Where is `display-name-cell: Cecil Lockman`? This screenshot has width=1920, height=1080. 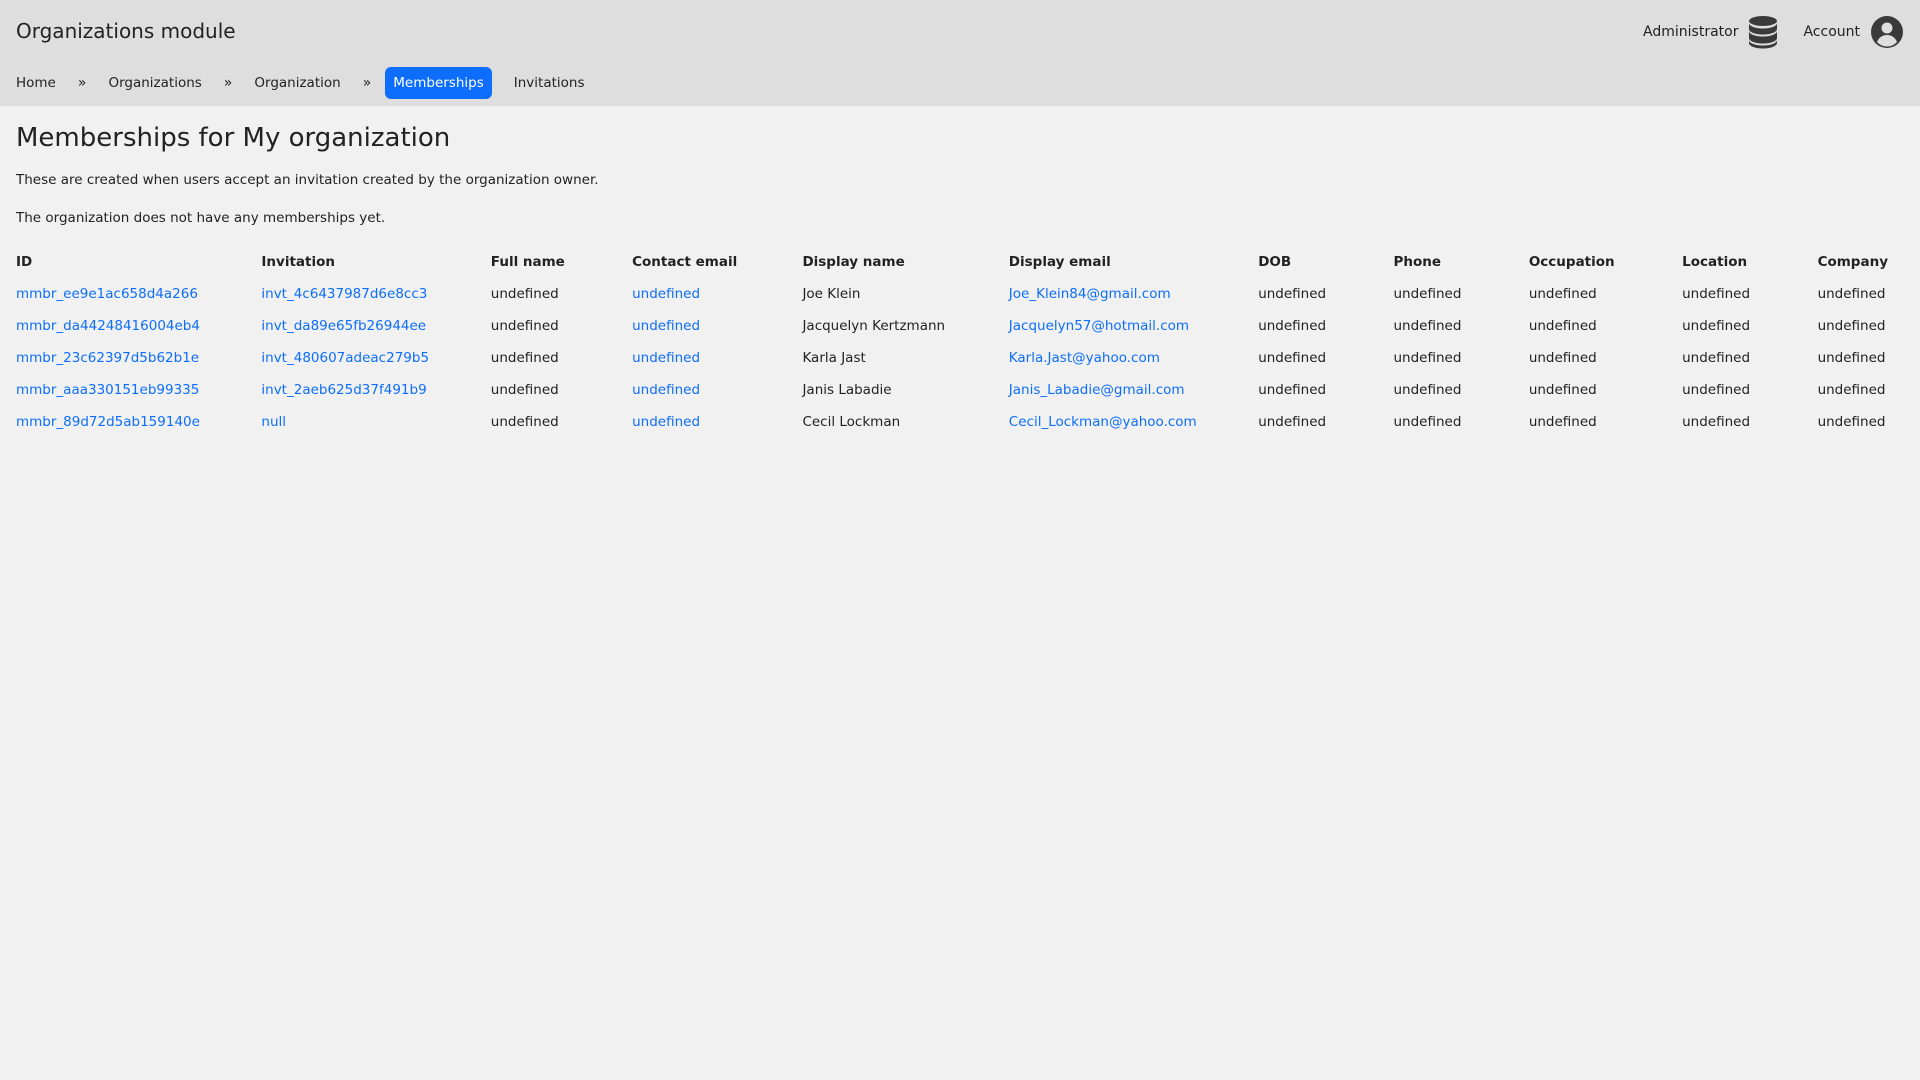 display-name-cell: Cecil Lockman is located at coordinates (851, 422).